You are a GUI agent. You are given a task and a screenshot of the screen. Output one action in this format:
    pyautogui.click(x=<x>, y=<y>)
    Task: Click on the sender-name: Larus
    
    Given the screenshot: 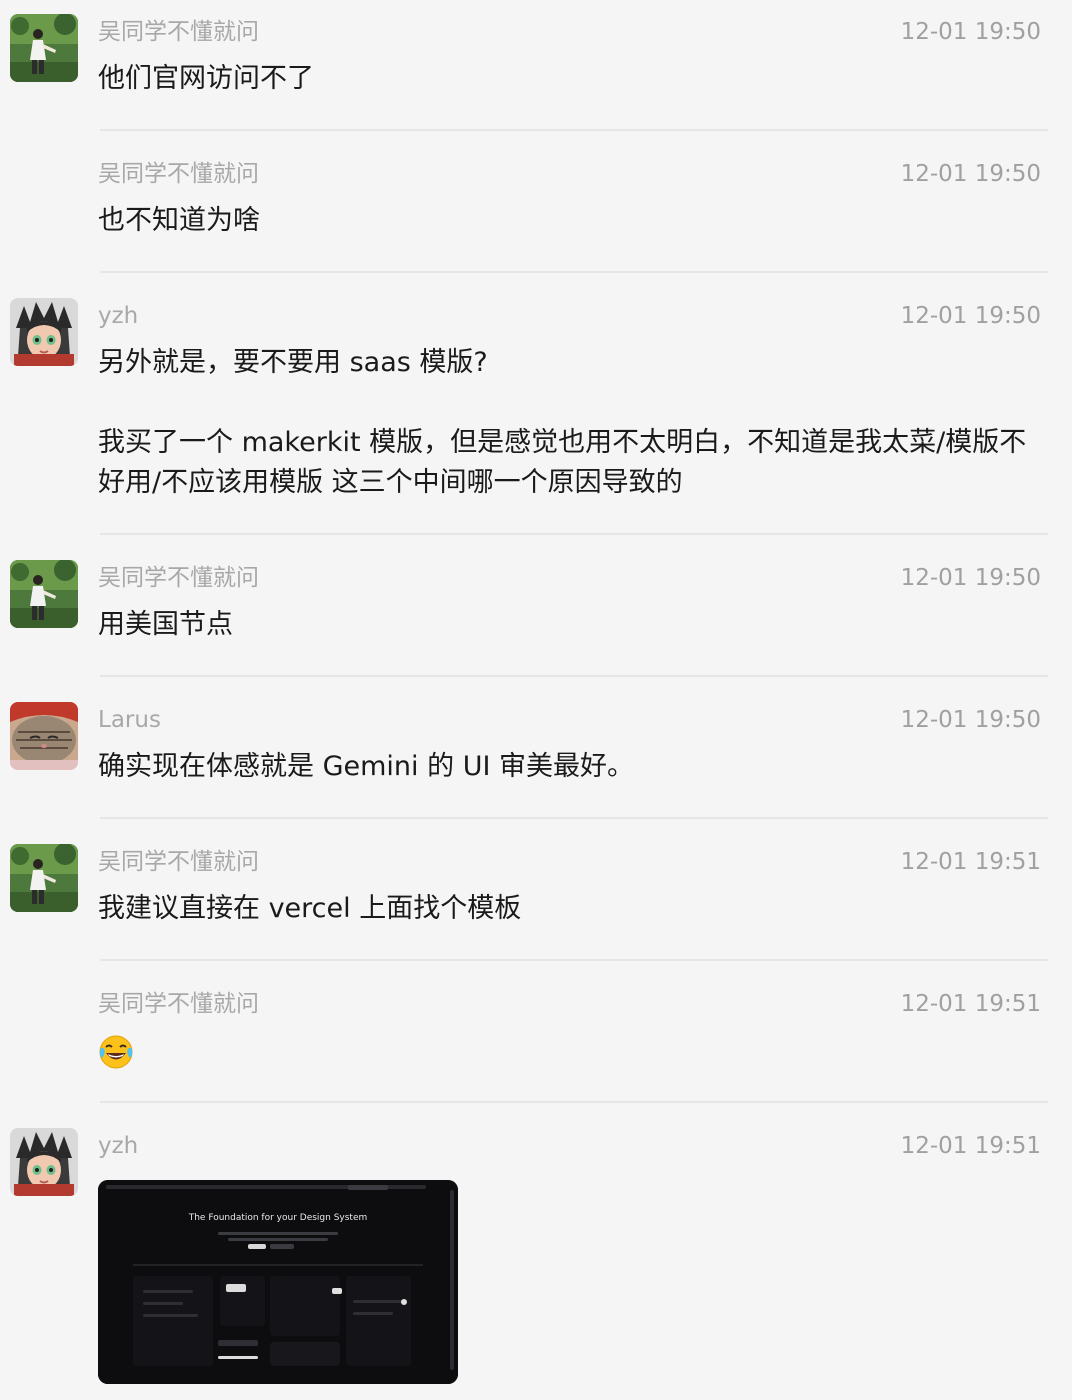 What is the action you would take?
    pyautogui.click(x=129, y=720)
    